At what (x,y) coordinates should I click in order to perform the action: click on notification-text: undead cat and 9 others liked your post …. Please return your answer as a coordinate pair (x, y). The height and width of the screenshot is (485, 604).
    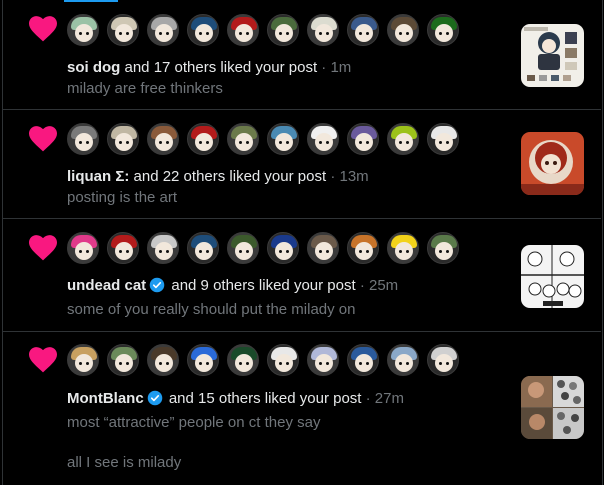
    Looking at the image, I should click on (232, 285).